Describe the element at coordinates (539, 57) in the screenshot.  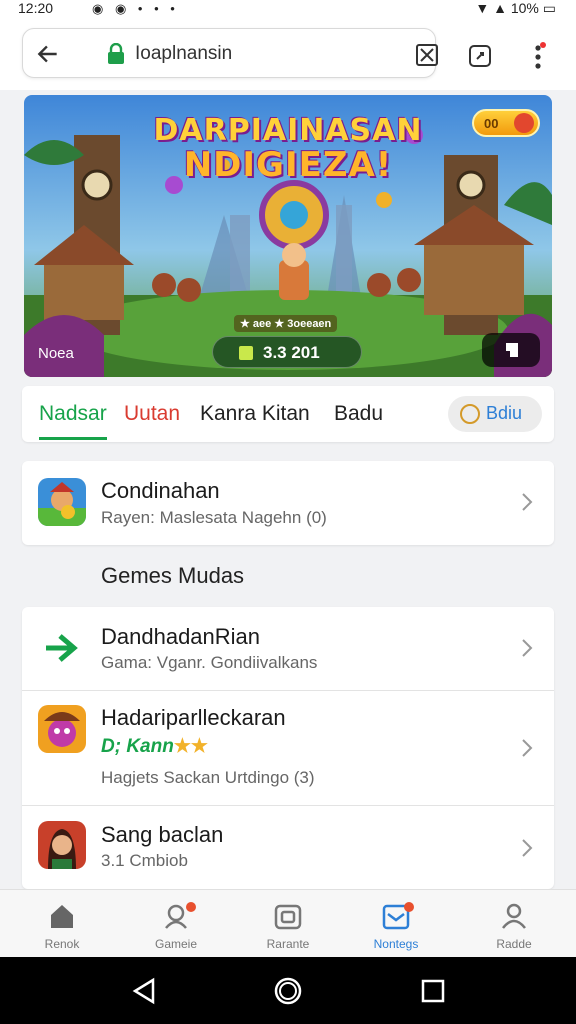
I see `overflow-menu-icon` at that location.